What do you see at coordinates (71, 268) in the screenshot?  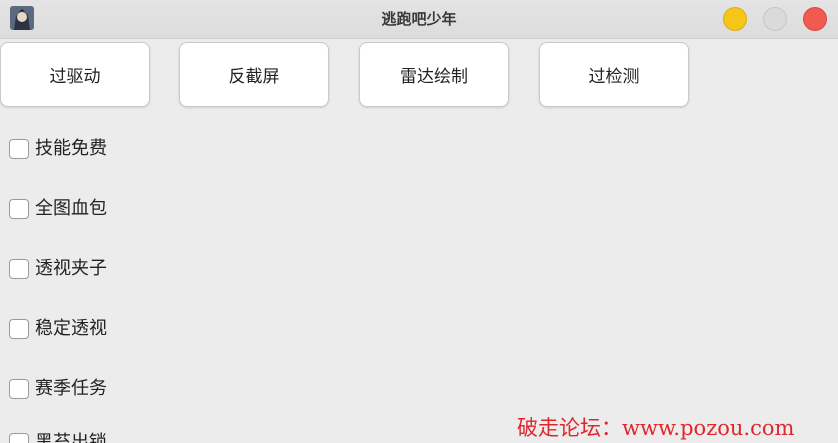 I see `checkbox-label: 透视夹子` at bounding box center [71, 268].